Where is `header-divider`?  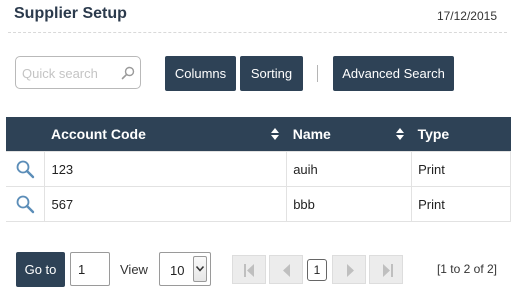 header-divider is located at coordinates (257, 32).